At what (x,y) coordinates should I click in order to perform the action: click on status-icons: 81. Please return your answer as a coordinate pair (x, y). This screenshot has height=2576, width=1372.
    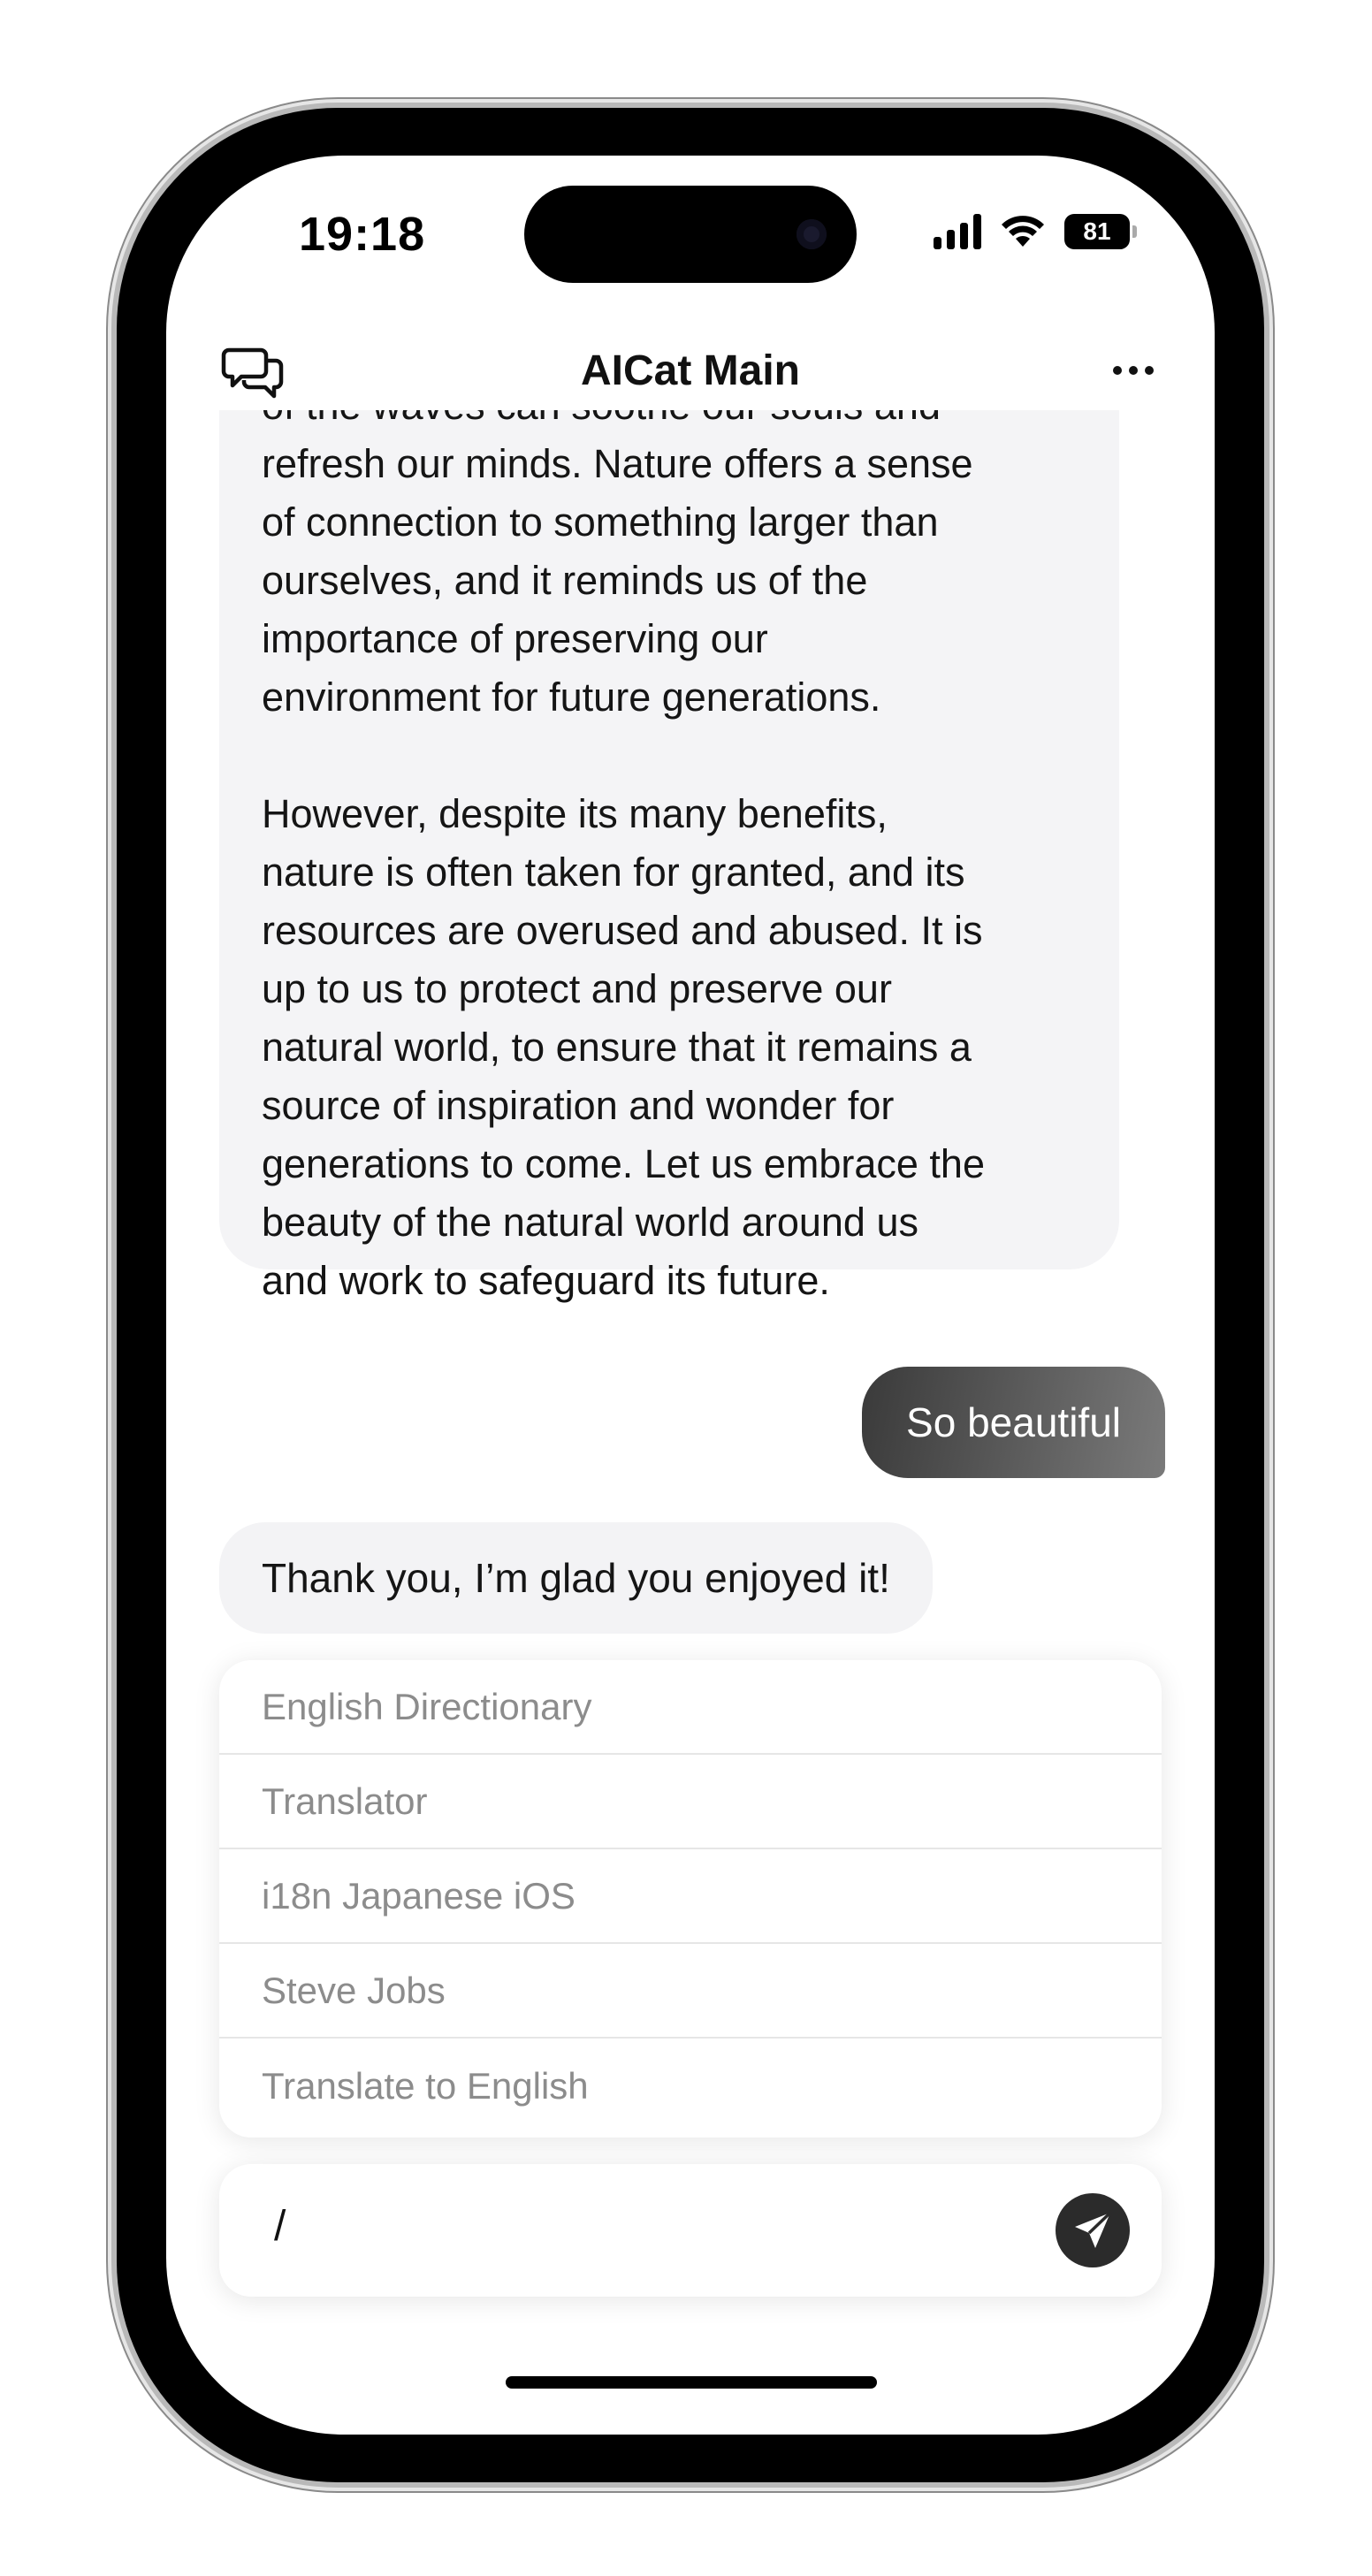
    Looking at the image, I should click on (1035, 231).